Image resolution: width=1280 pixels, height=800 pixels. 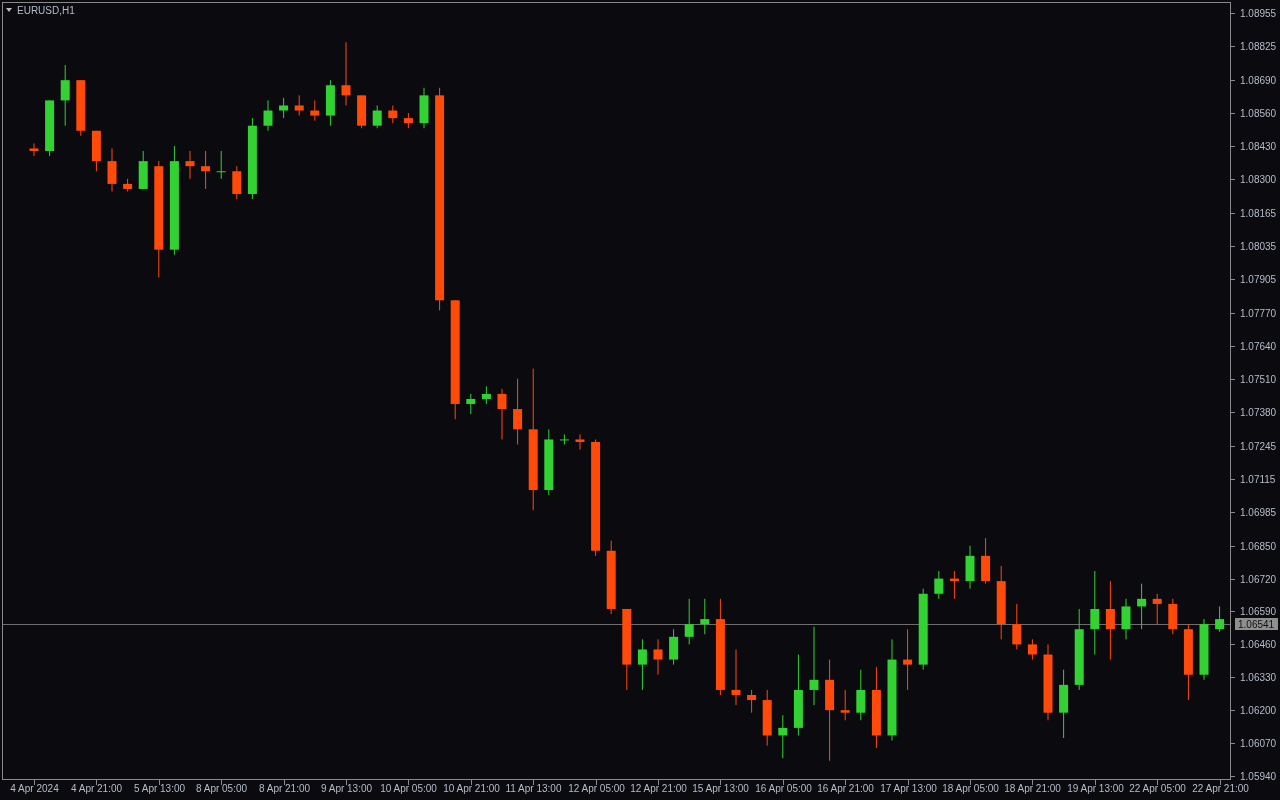 What do you see at coordinates (34, 788) in the screenshot?
I see `time-axis-label: 4 Apr 2024` at bounding box center [34, 788].